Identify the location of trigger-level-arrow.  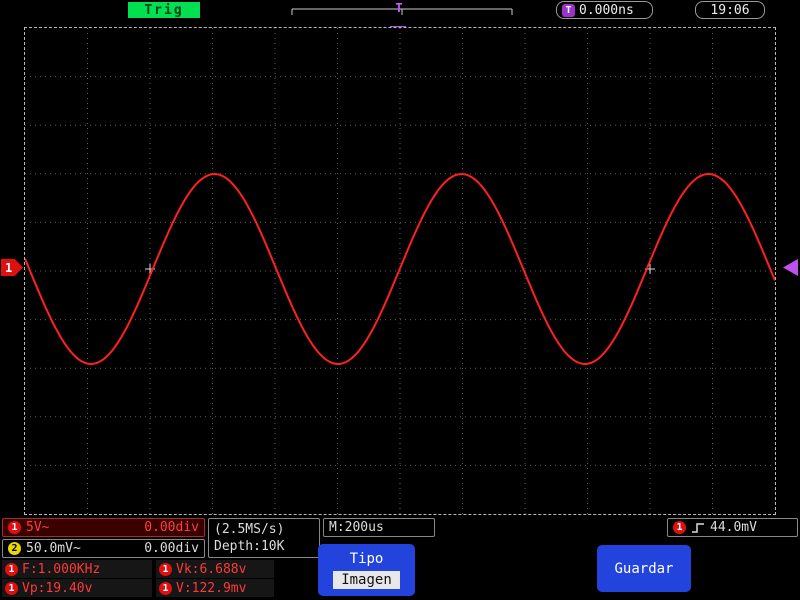
(790, 267).